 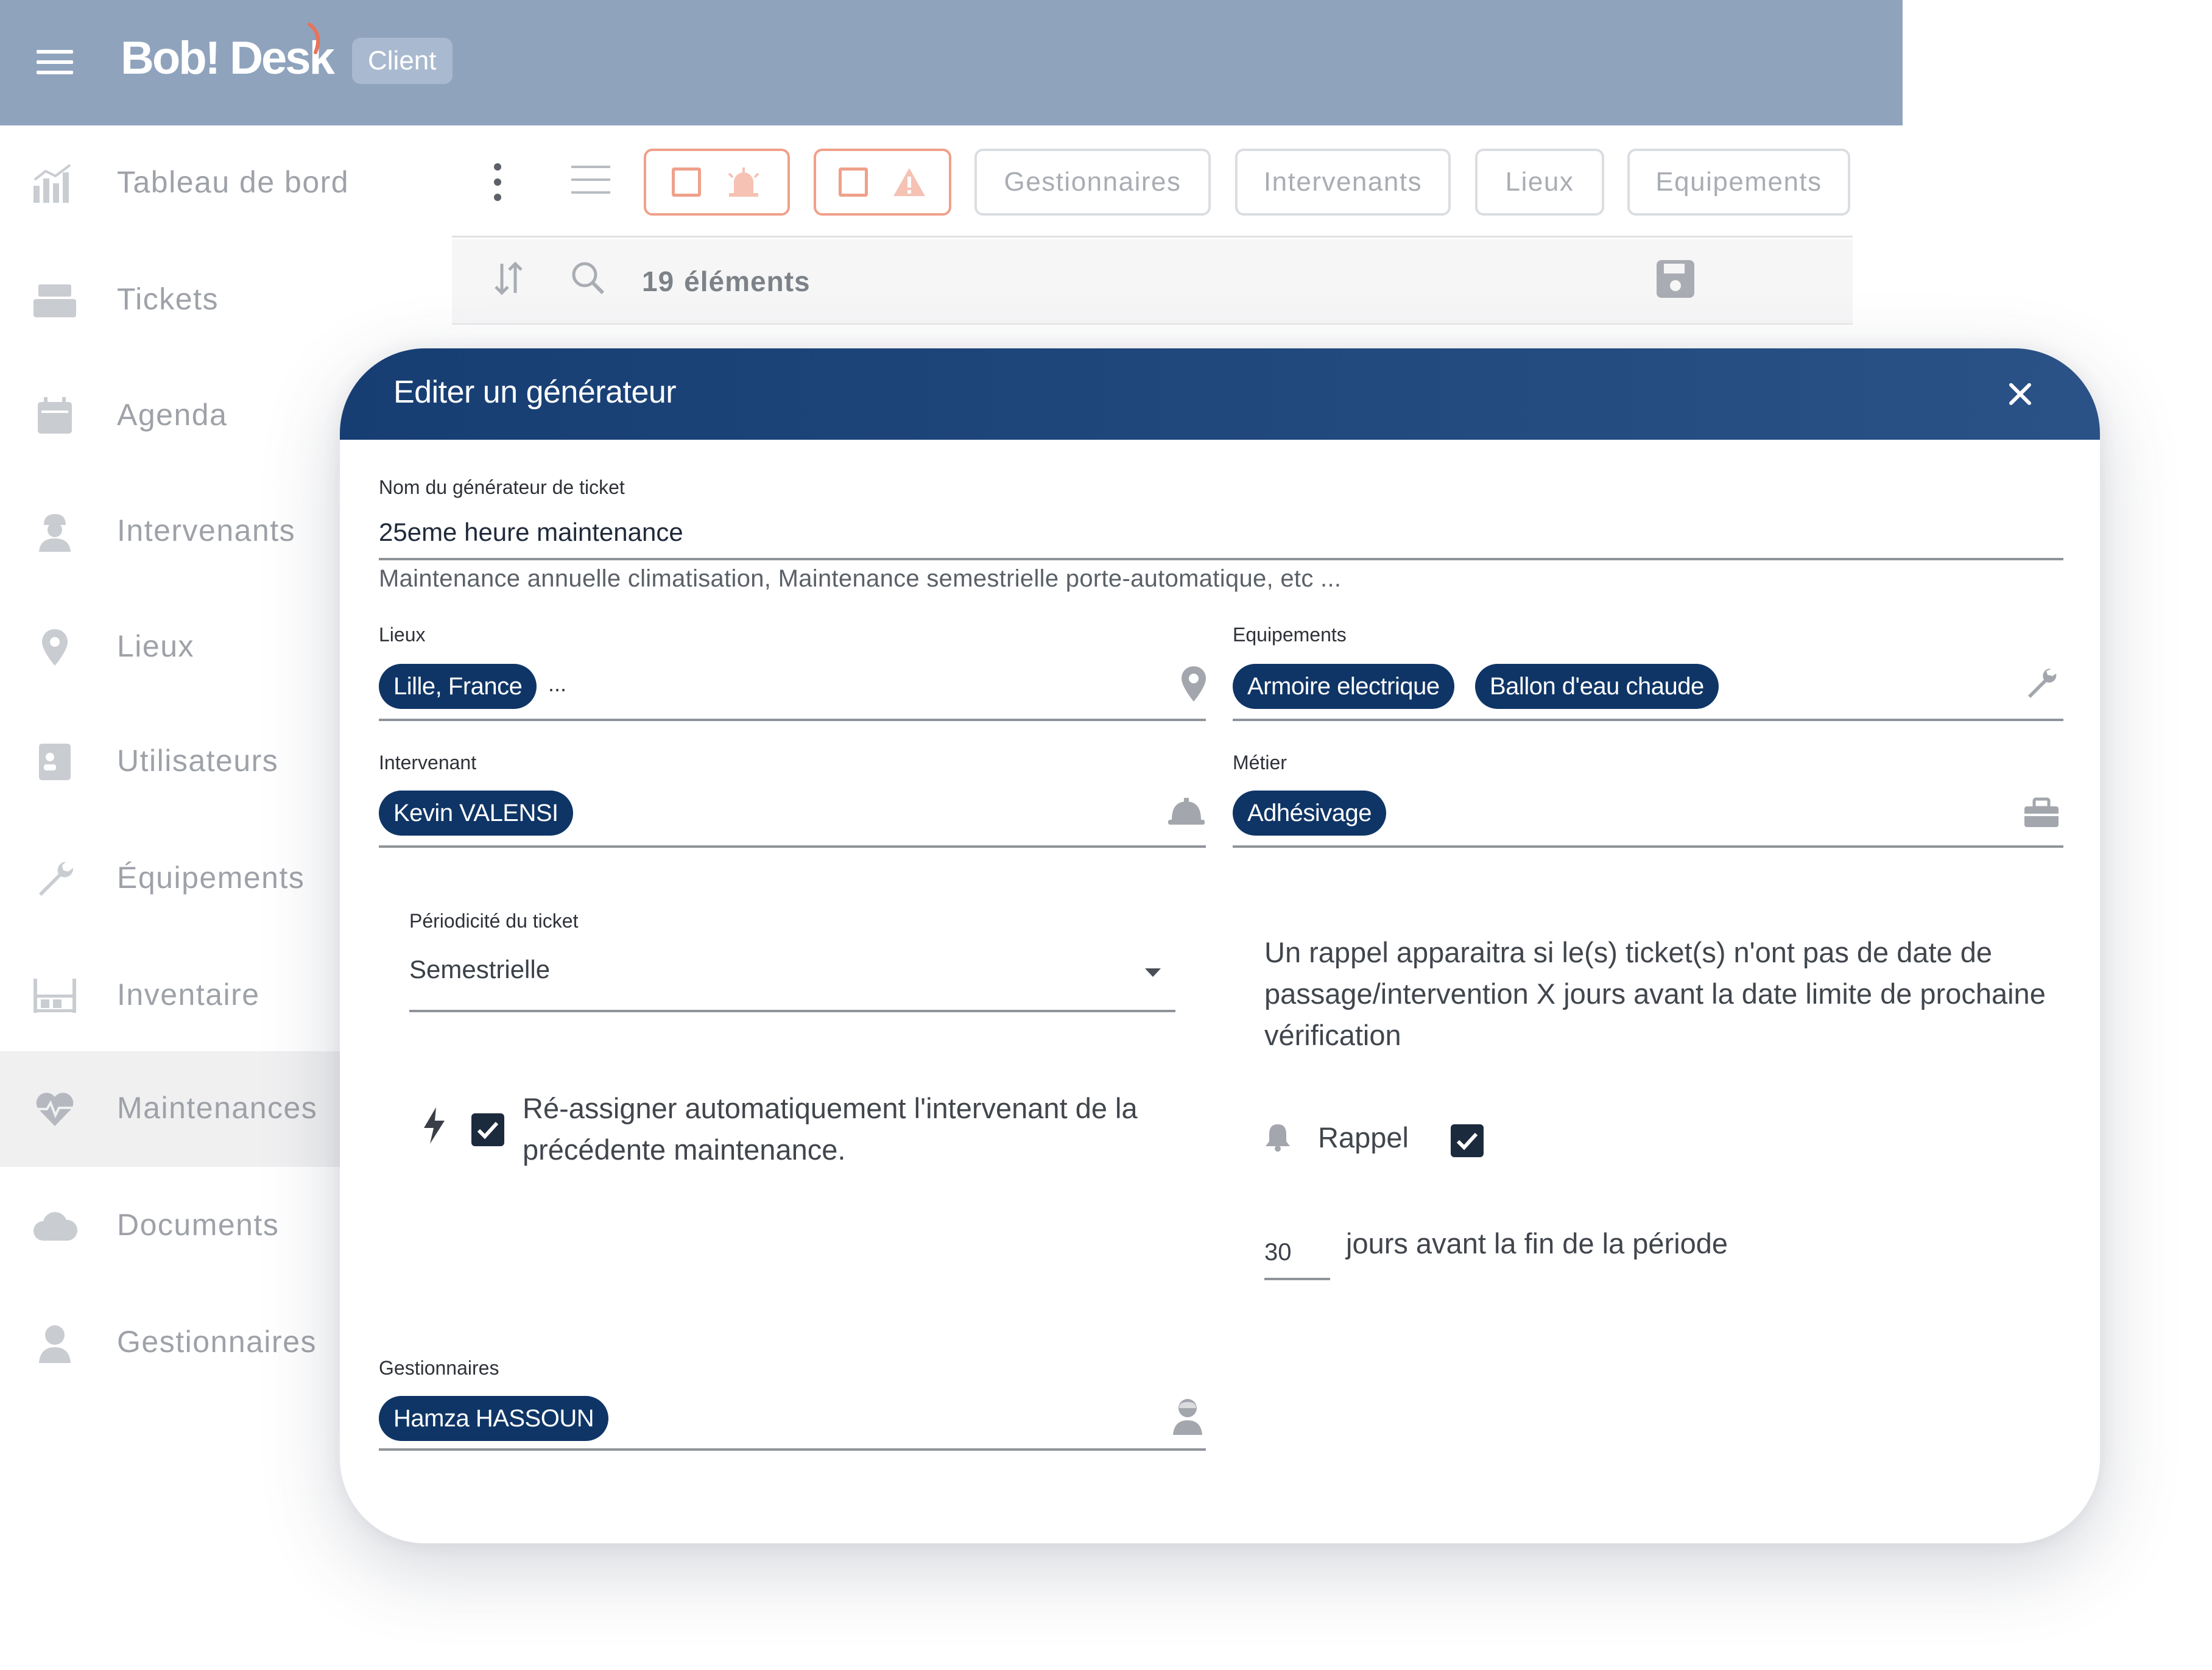 I want to click on bell-icon, so click(x=1278, y=1138).